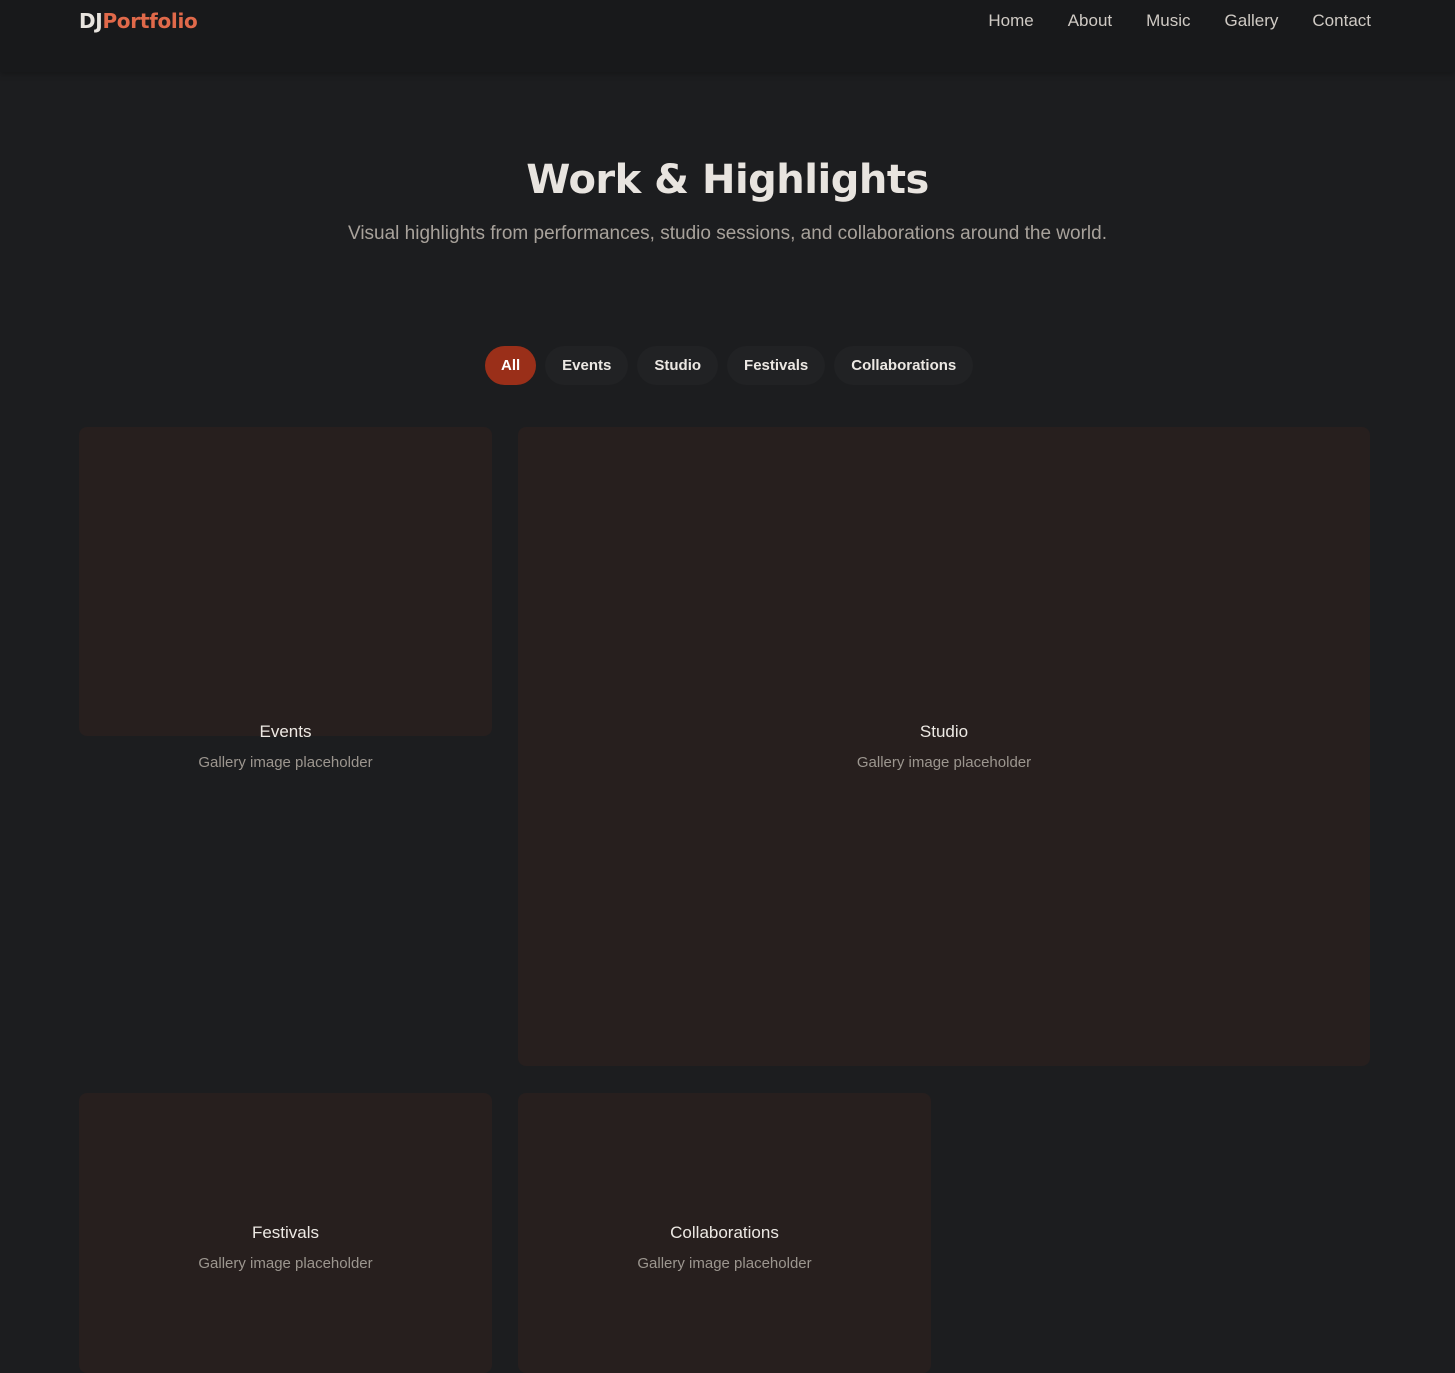  Describe the element at coordinates (285, 731) in the screenshot. I see `gallery-item-title: Events` at that location.